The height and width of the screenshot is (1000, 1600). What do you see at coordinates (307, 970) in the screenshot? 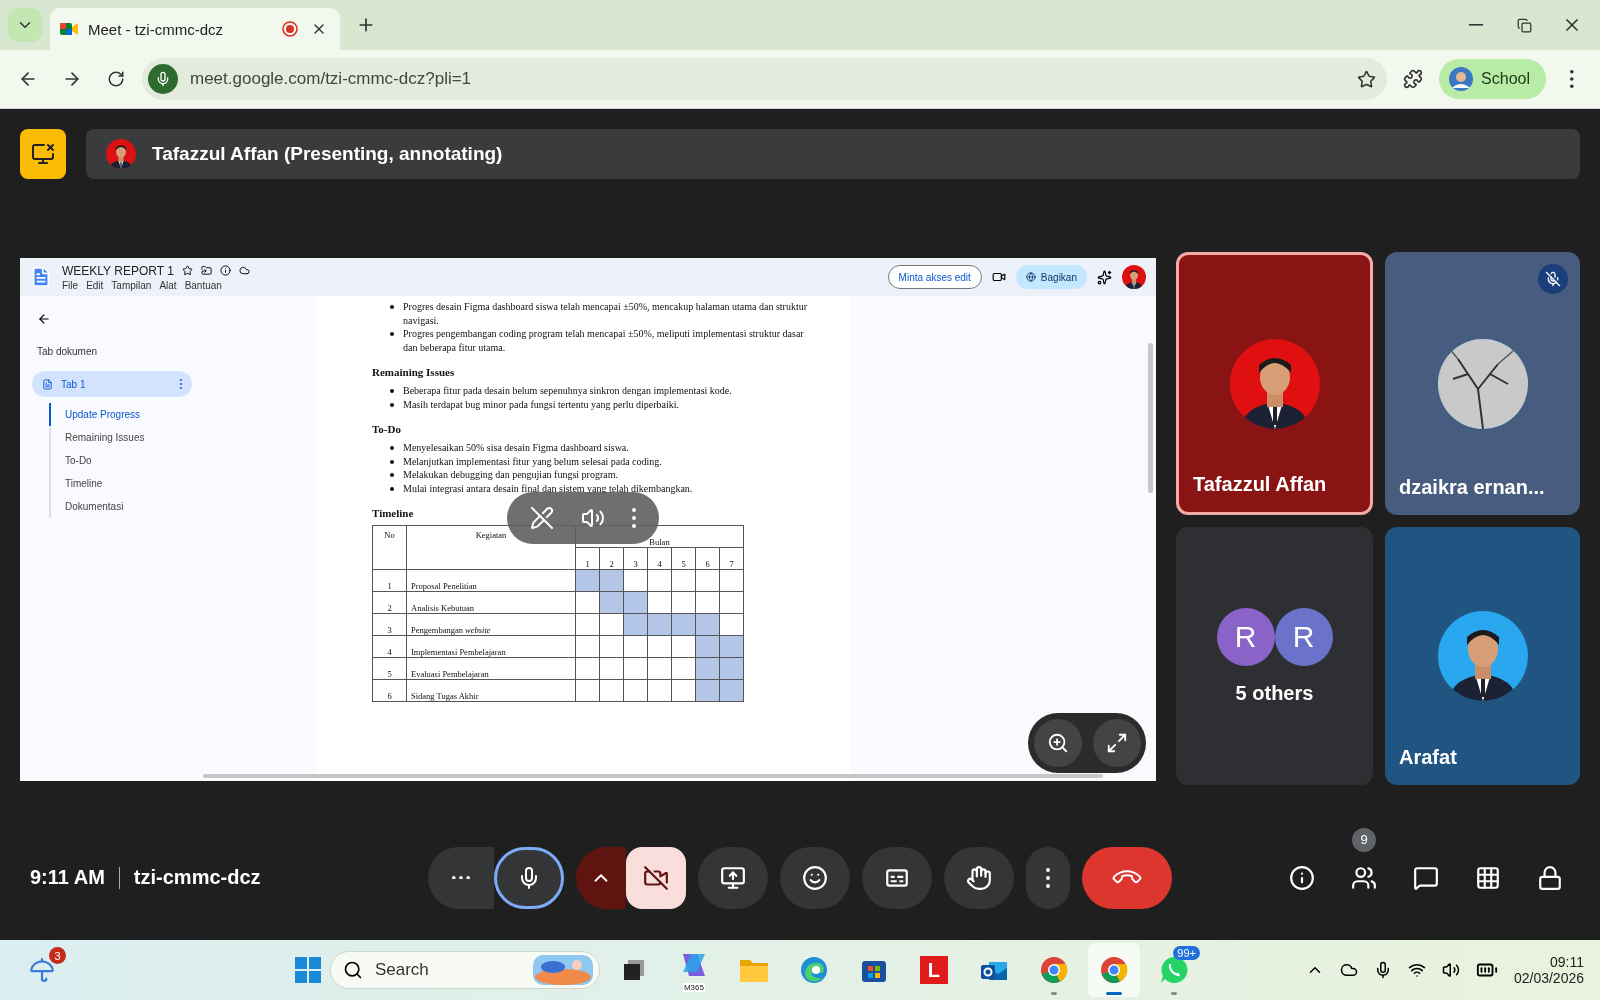
I see `windows-start-icon` at bounding box center [307, 970].